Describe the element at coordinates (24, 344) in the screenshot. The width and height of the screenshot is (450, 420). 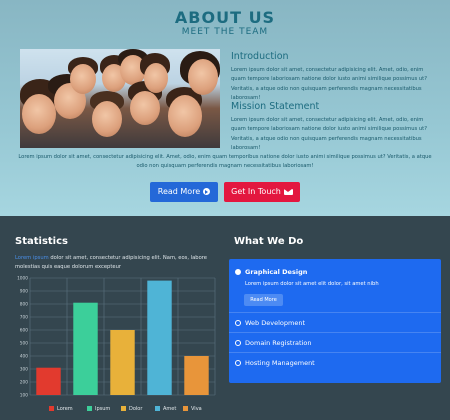
I see `y-tick-label: 500` at that location.